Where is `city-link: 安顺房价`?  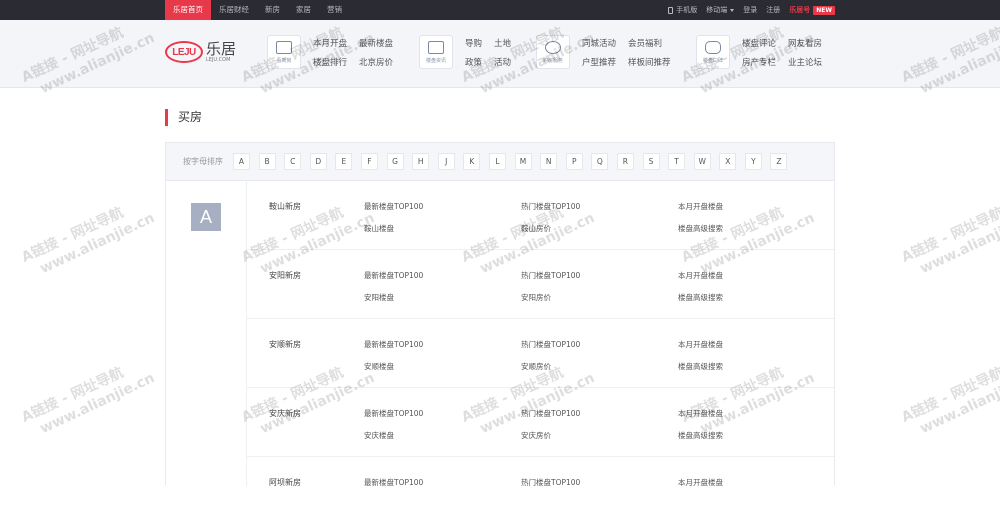 city-link: 安顺房价 is located at coordinates (536, 366).